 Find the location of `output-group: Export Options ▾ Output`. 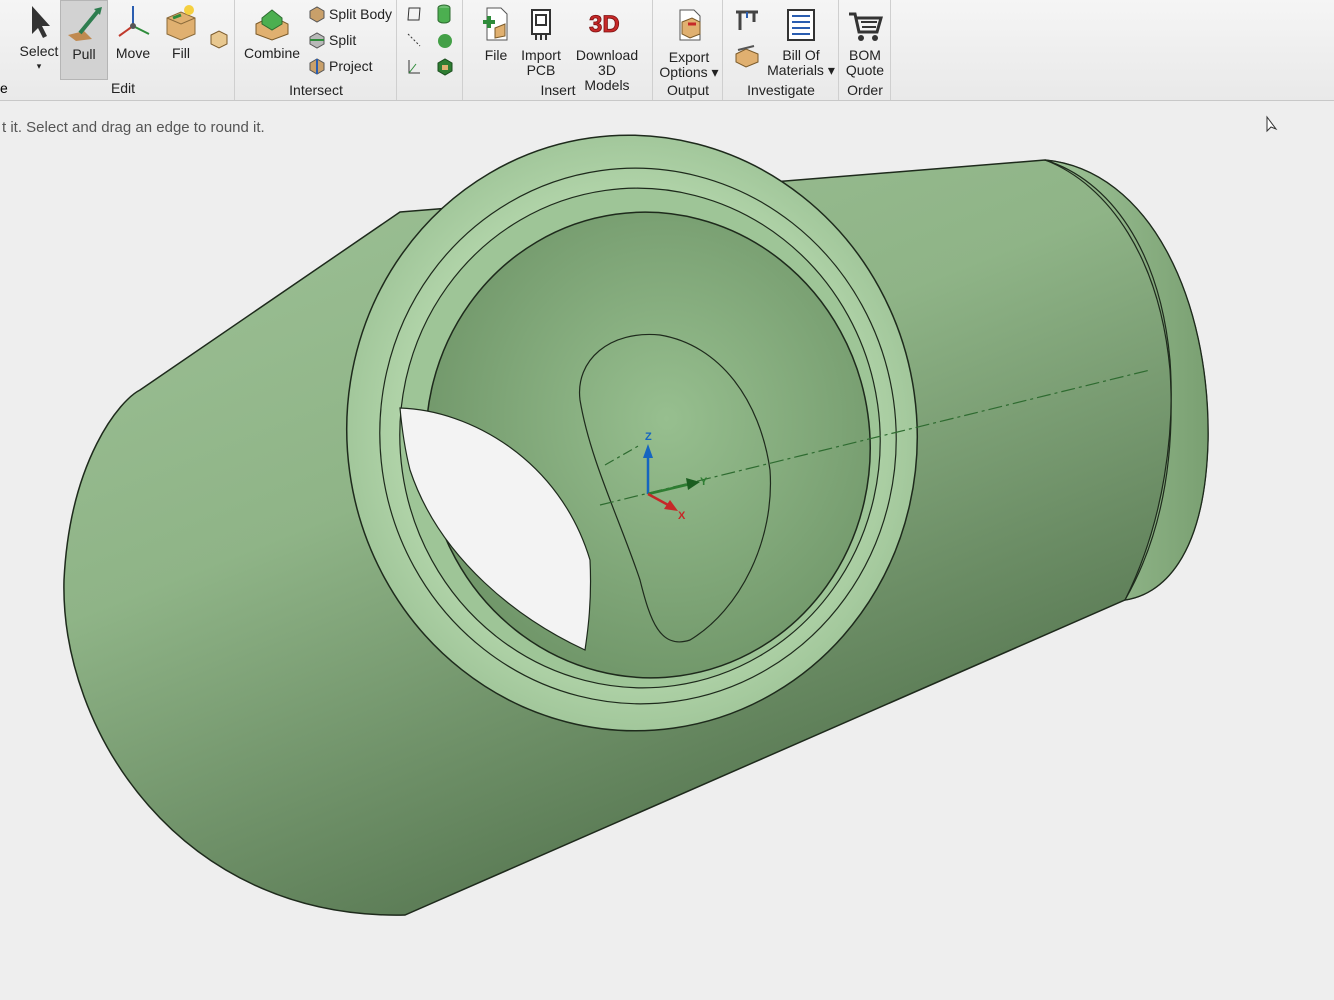

output-group: Export Options ▾ Output is located at coordinates (688, 50).